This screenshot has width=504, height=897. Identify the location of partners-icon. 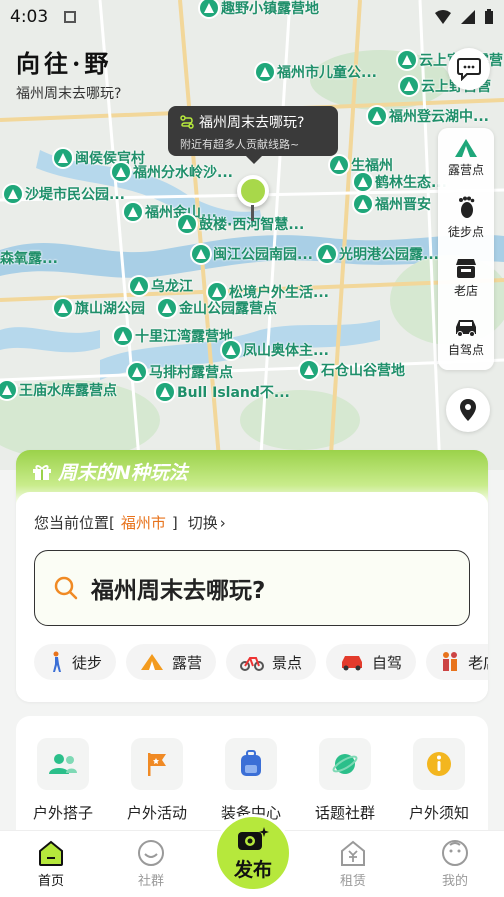
(63, 764).